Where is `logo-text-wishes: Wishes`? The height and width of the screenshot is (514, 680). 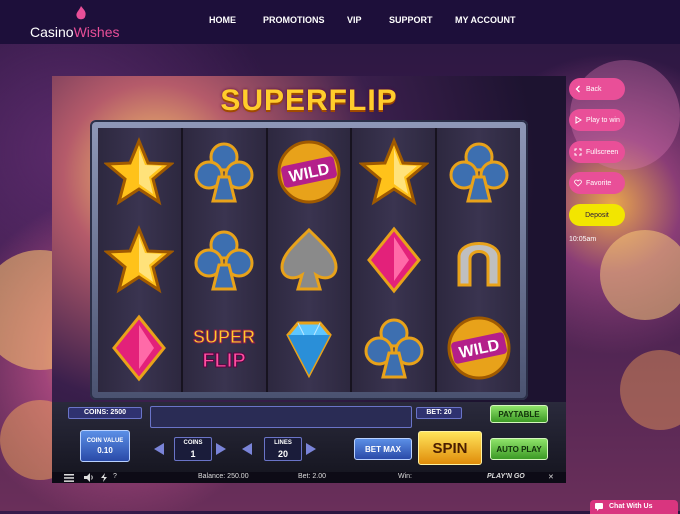
logo-text-wishes: Wishes is located at coordinates (96, 32).